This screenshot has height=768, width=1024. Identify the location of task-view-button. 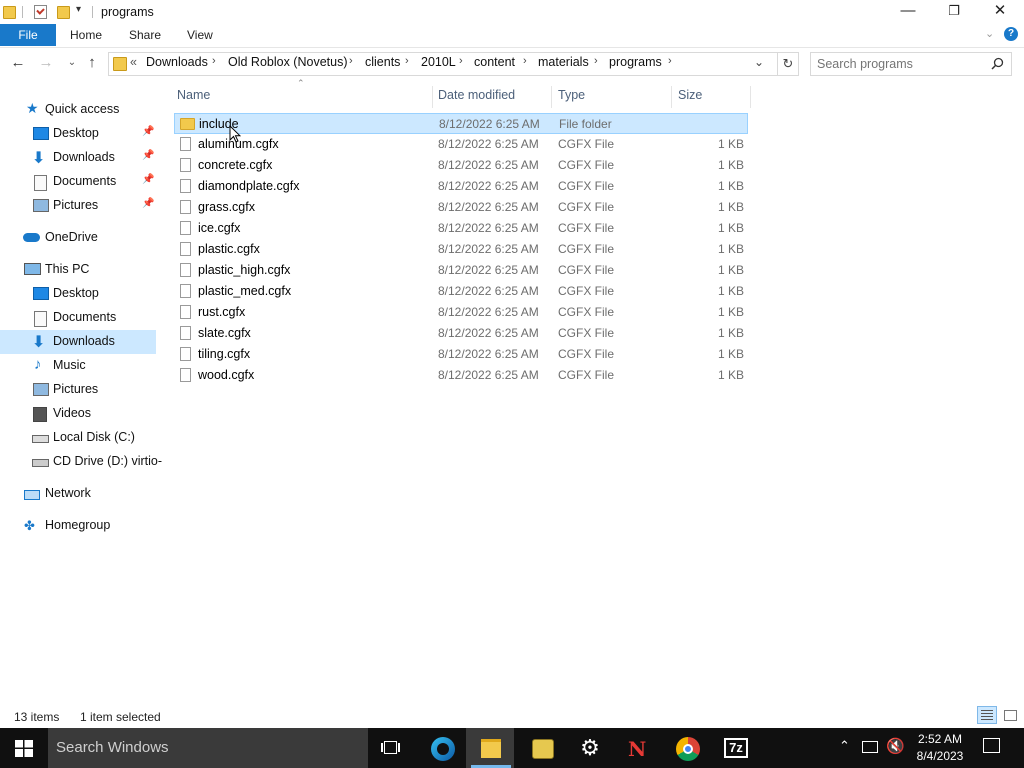
(392, 748).